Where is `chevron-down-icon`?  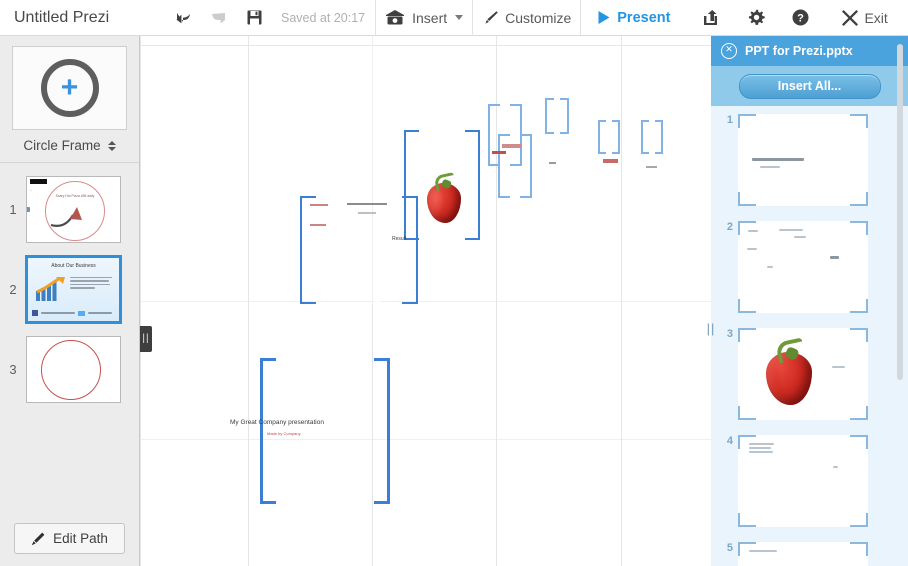
chevron-down-icon is located at coordinates (459, 17).